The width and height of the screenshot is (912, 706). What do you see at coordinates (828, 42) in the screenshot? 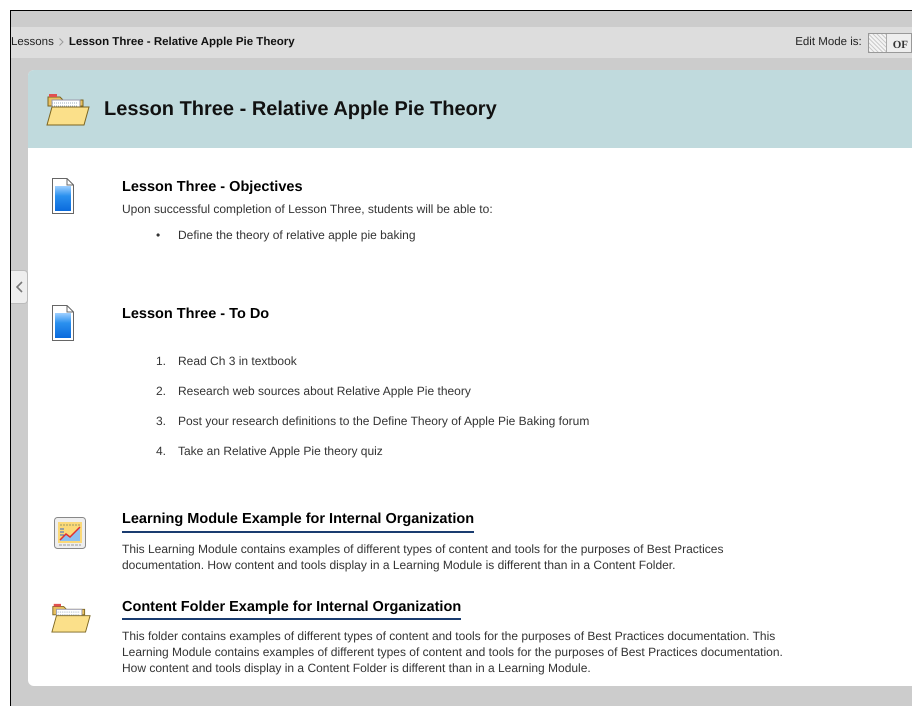
I see `edit-mode-label: Edit Mode is:` at bounding box center [828, 42].